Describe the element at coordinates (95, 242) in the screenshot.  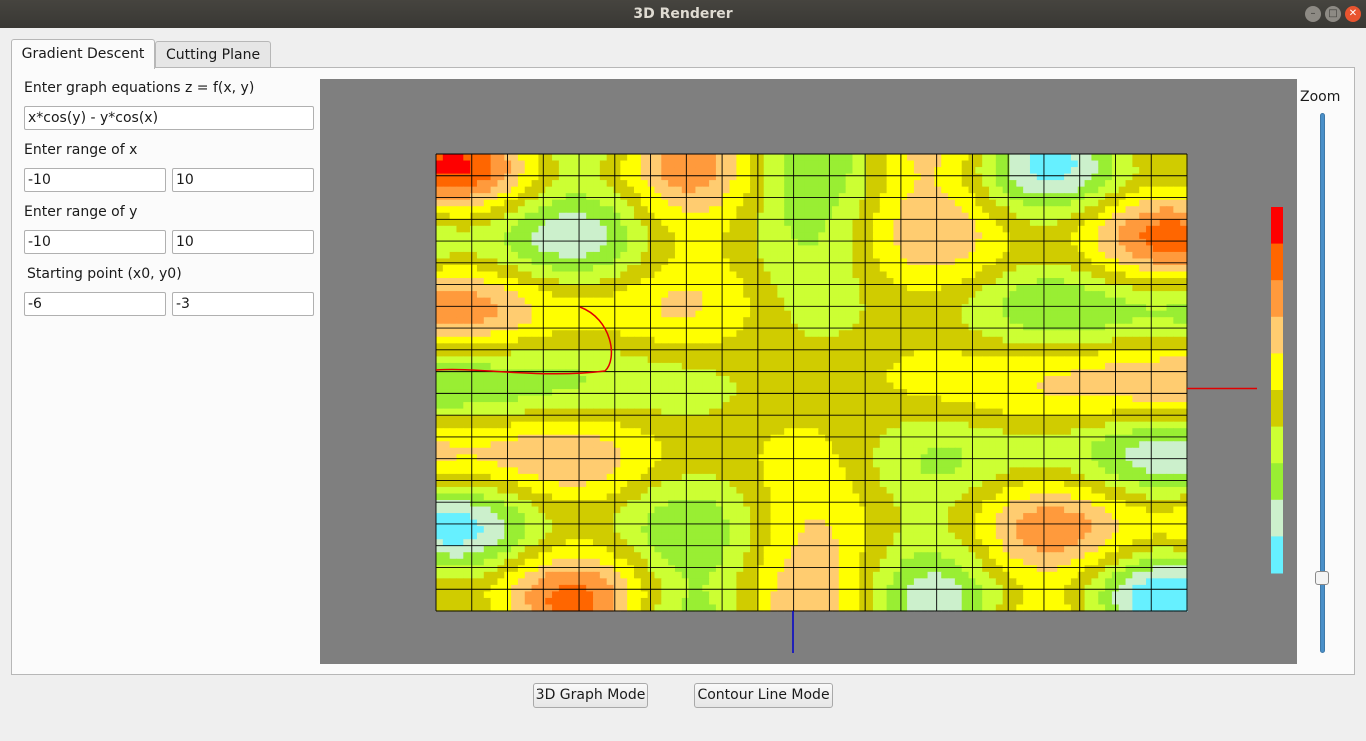
I see `y-min-input: -10` at that location.